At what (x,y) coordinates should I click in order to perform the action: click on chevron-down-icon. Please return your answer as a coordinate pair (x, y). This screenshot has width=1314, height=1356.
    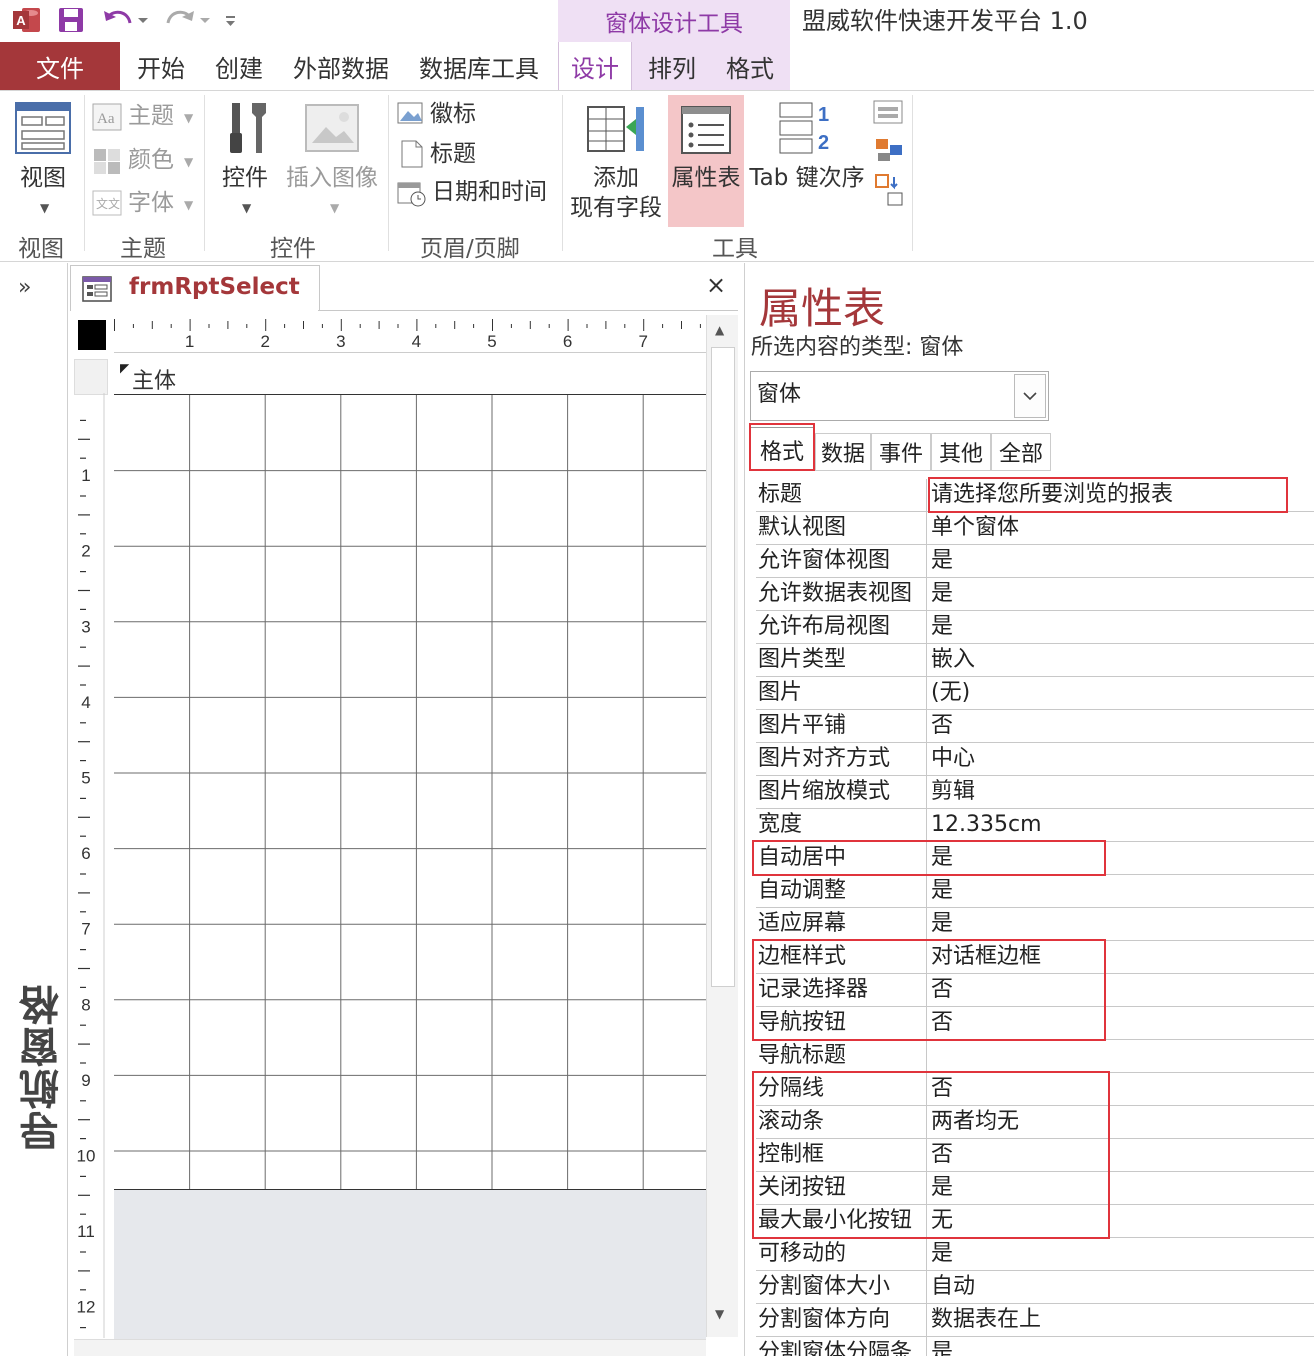
    Looking at the image, I should click on (1030, 396).